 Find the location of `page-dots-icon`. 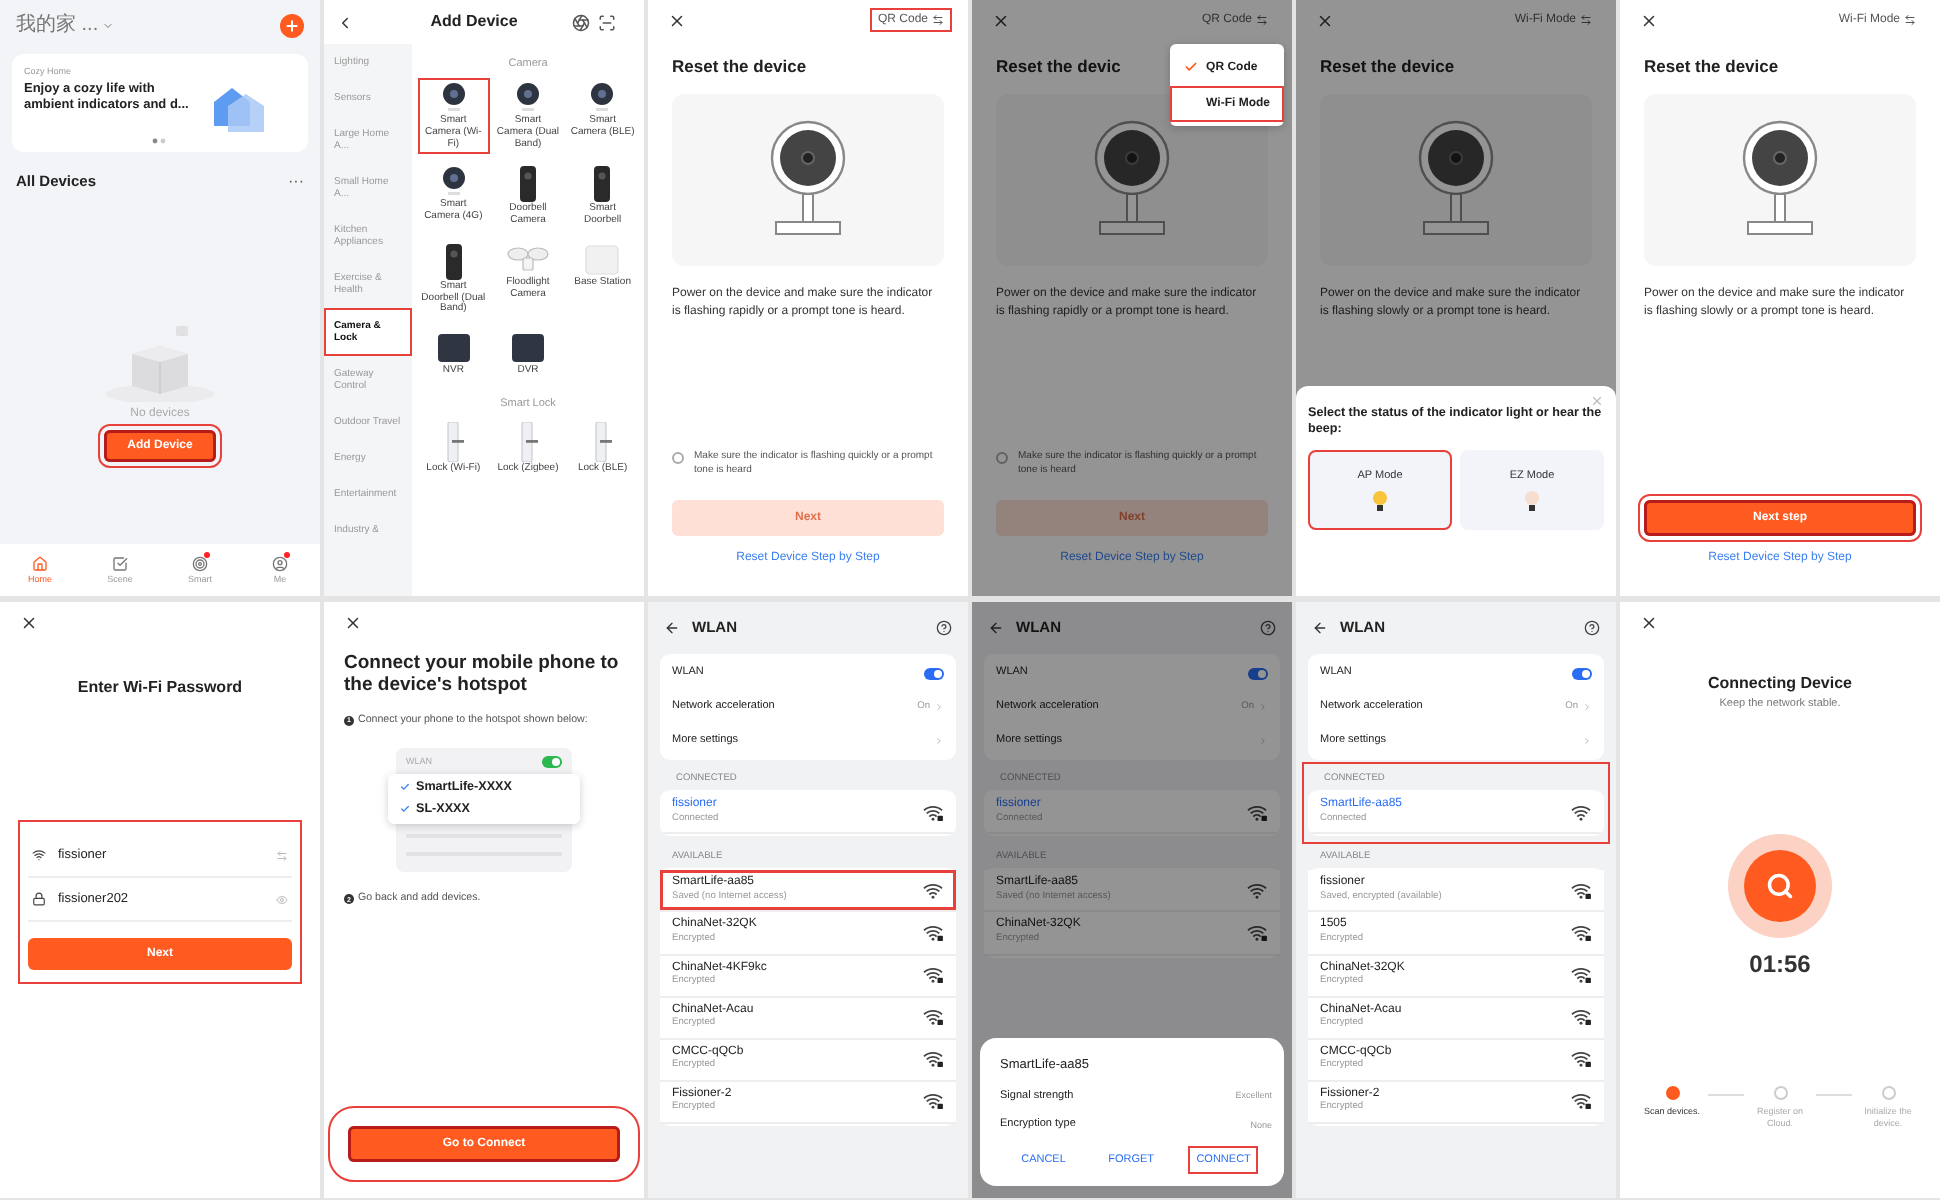

page-dots-icon is located at coordinates (160, 140).